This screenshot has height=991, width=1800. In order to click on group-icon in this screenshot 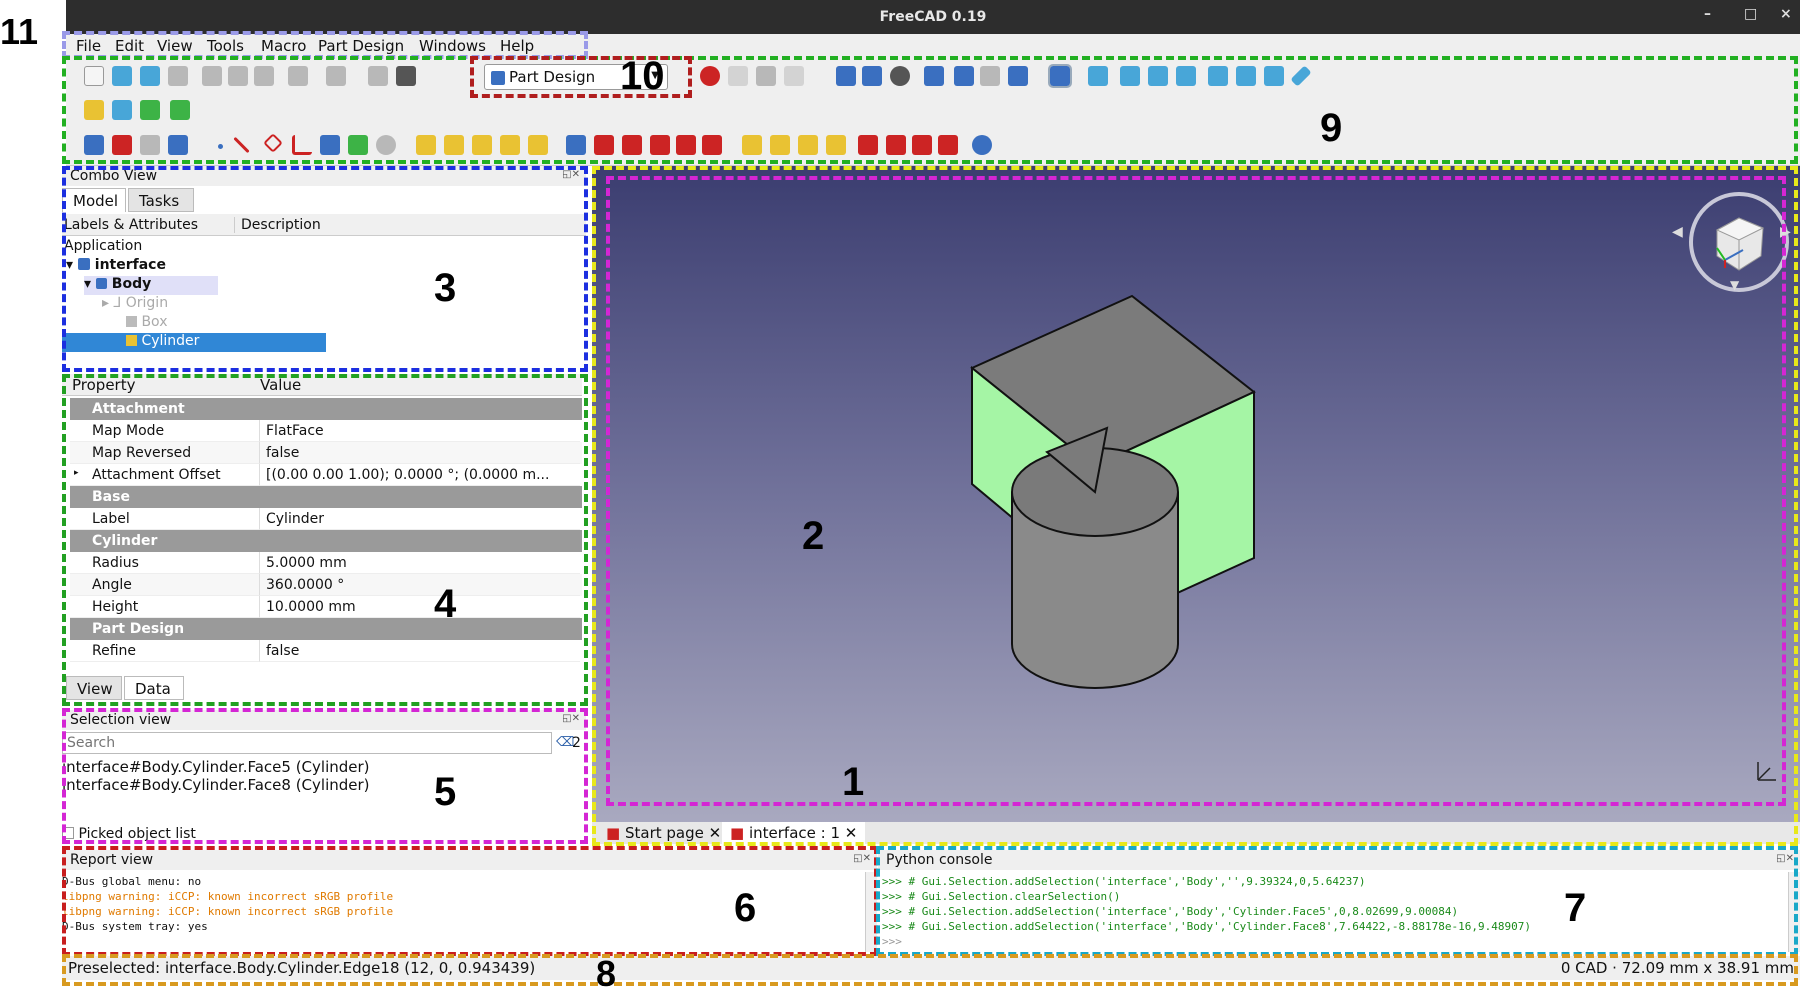, I will do `click(122, 110)`.